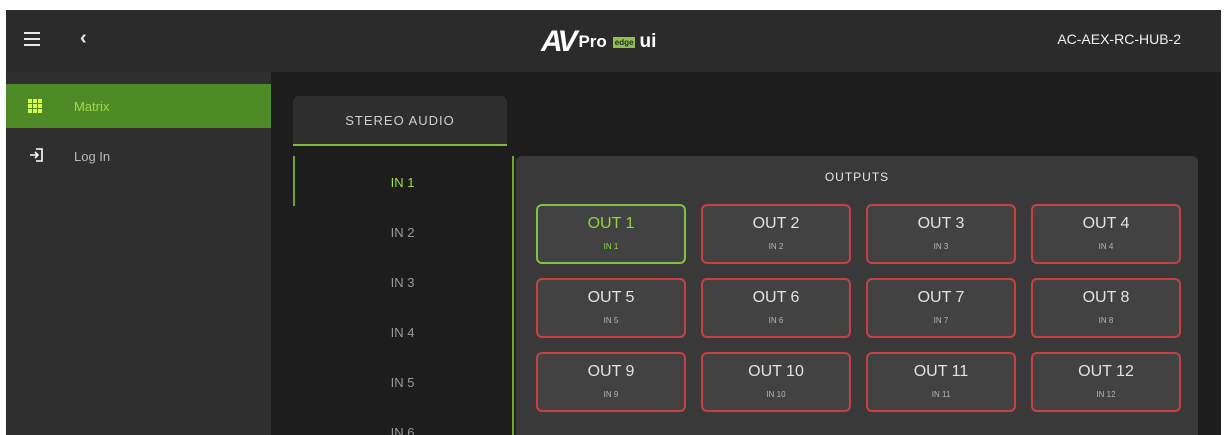  What do you see at coordinates (402, 422) in the screenshot?
I see `input-item: IN 6` at bounding box center [402, 422].